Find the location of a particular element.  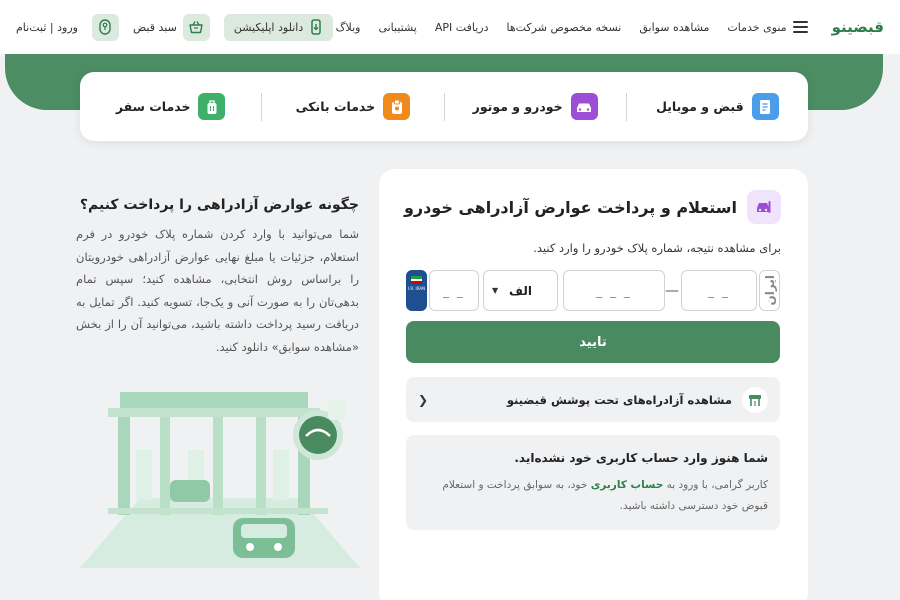

plate-flag-text: I.R. IRAN is located at coordinates (416, 288).